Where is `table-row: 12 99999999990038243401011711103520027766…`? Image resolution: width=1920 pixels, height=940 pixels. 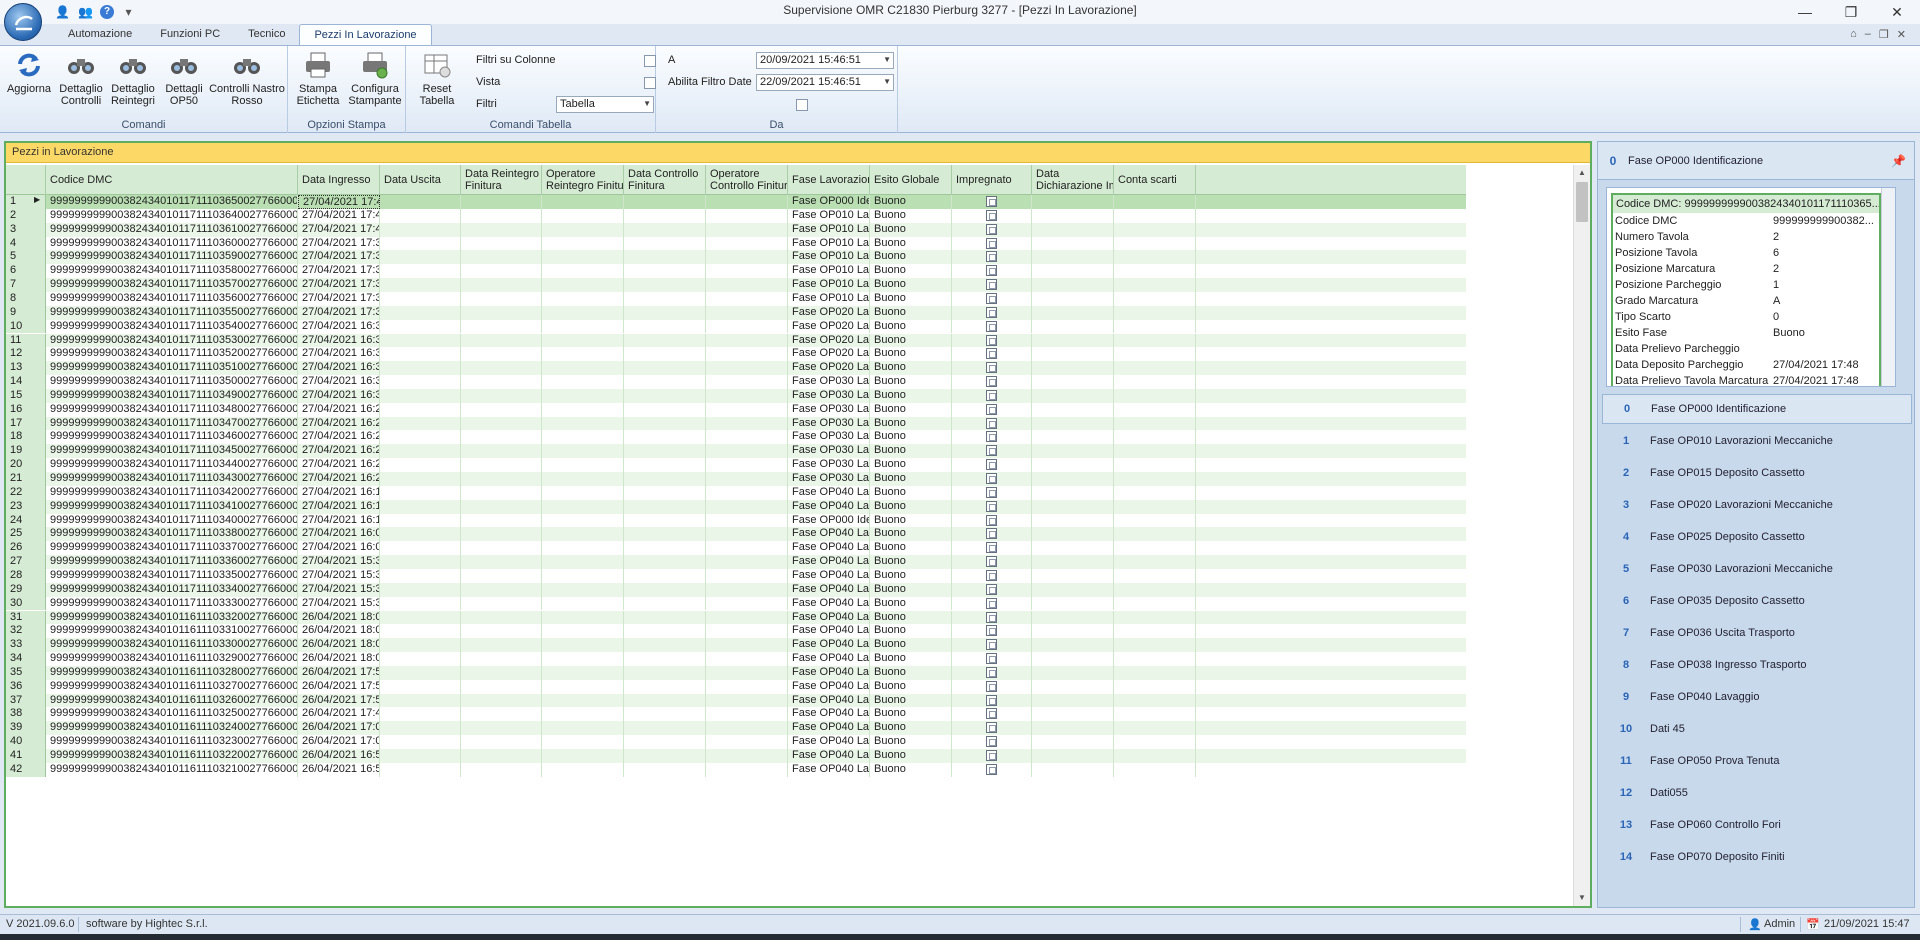 table-row: 12 99999999990038243401011711103520027766… is located at coordinates (736, 354).